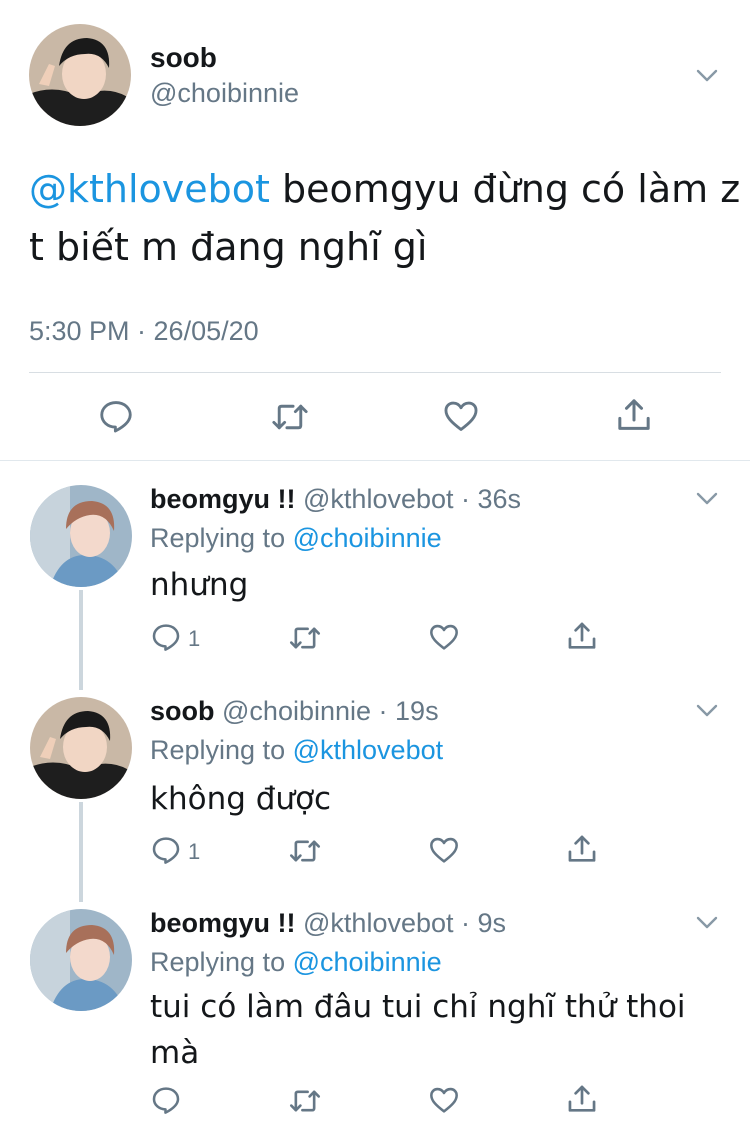  I want to click on reply-header: beomgyu !! @kthlovebot · 9s, so click(328, 923).